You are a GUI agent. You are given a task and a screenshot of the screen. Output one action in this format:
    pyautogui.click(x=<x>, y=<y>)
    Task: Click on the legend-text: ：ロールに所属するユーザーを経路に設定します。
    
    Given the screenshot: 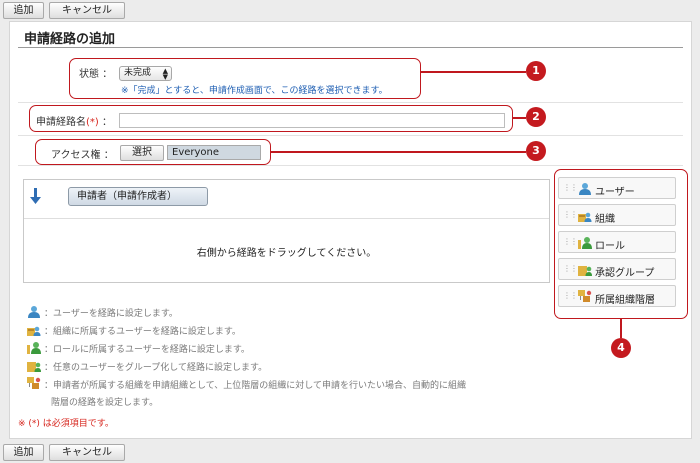 What is the action you would take?
    pyautogui.click(x=147, y=350)
    